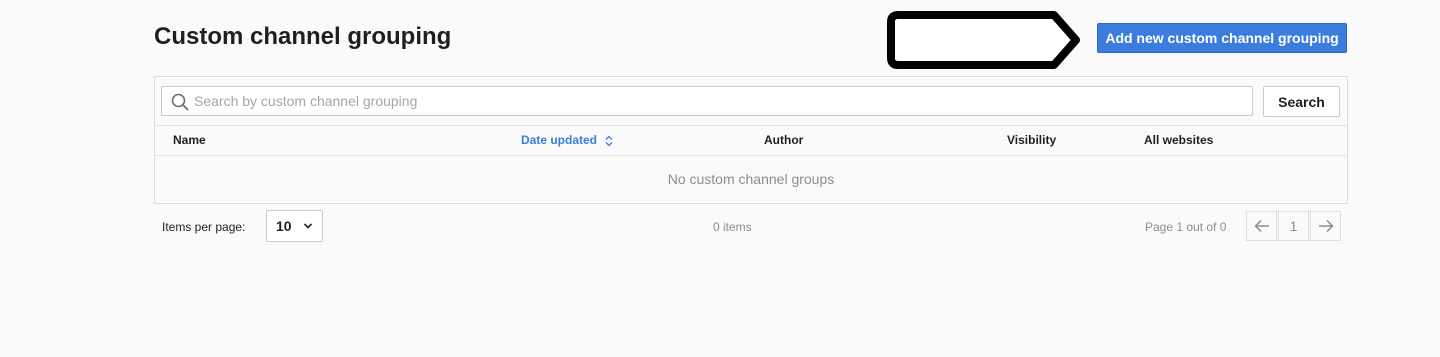 The width and height of the screenshot is (1440, 357). Describe the element at coordinates (303, 36) in the screenshot. I see `page-title: Custom channel grouping` at that location.